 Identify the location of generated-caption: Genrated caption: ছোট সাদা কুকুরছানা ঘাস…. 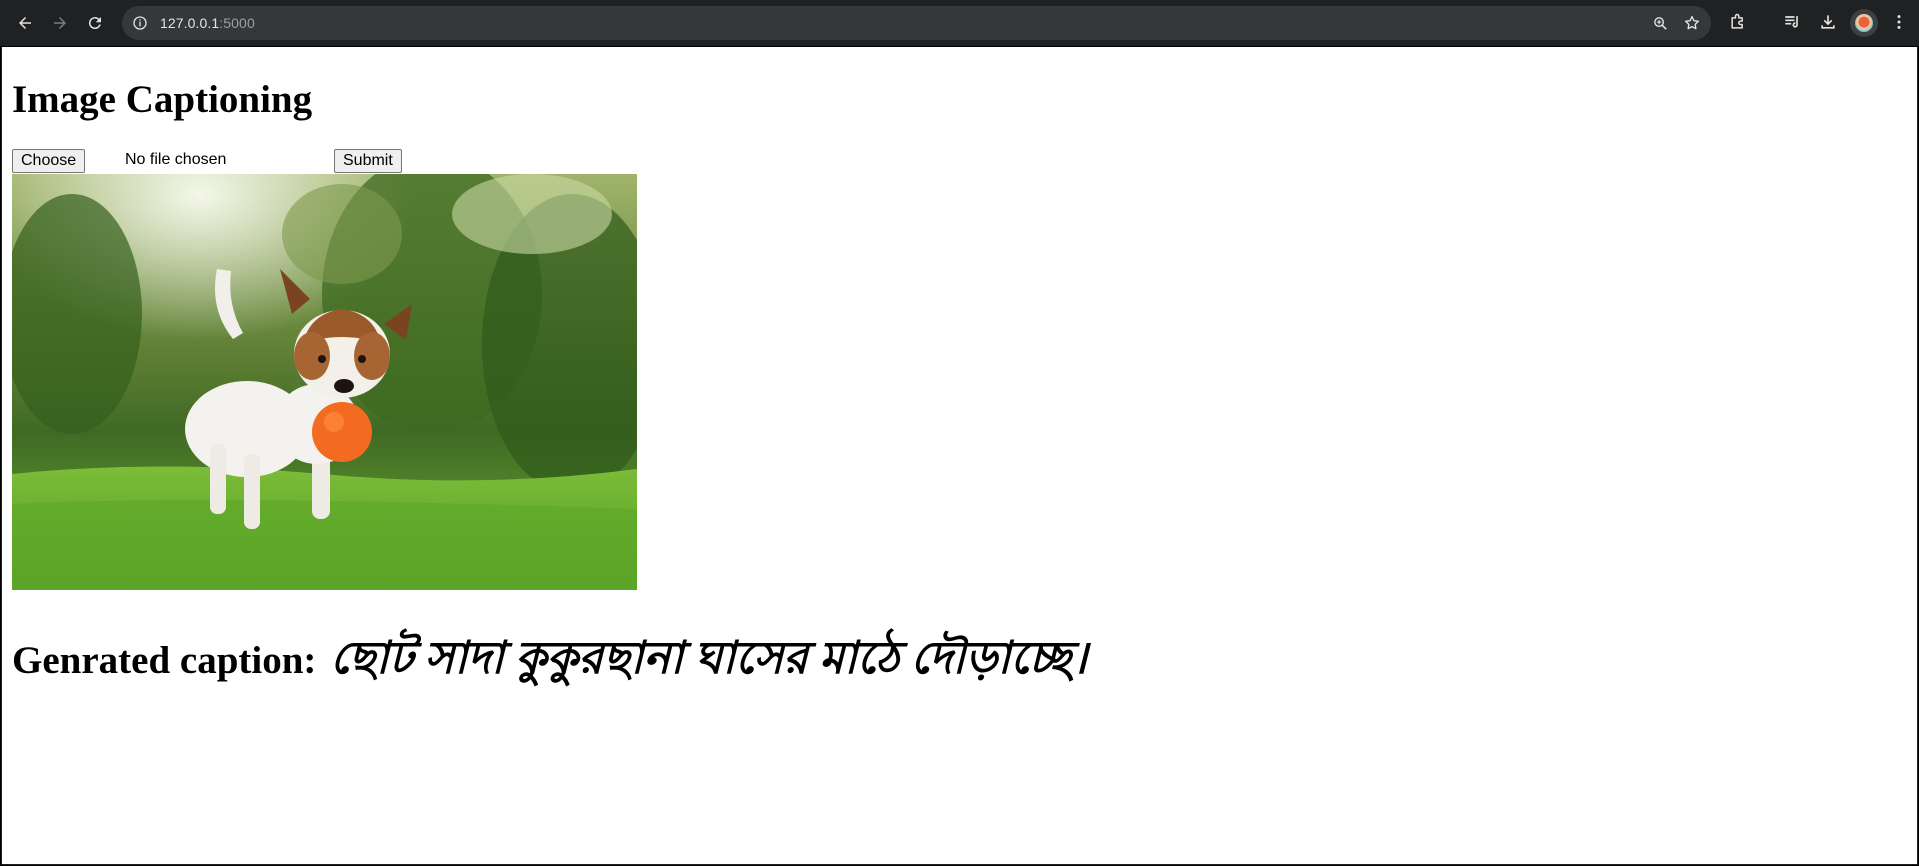
(549, 661).